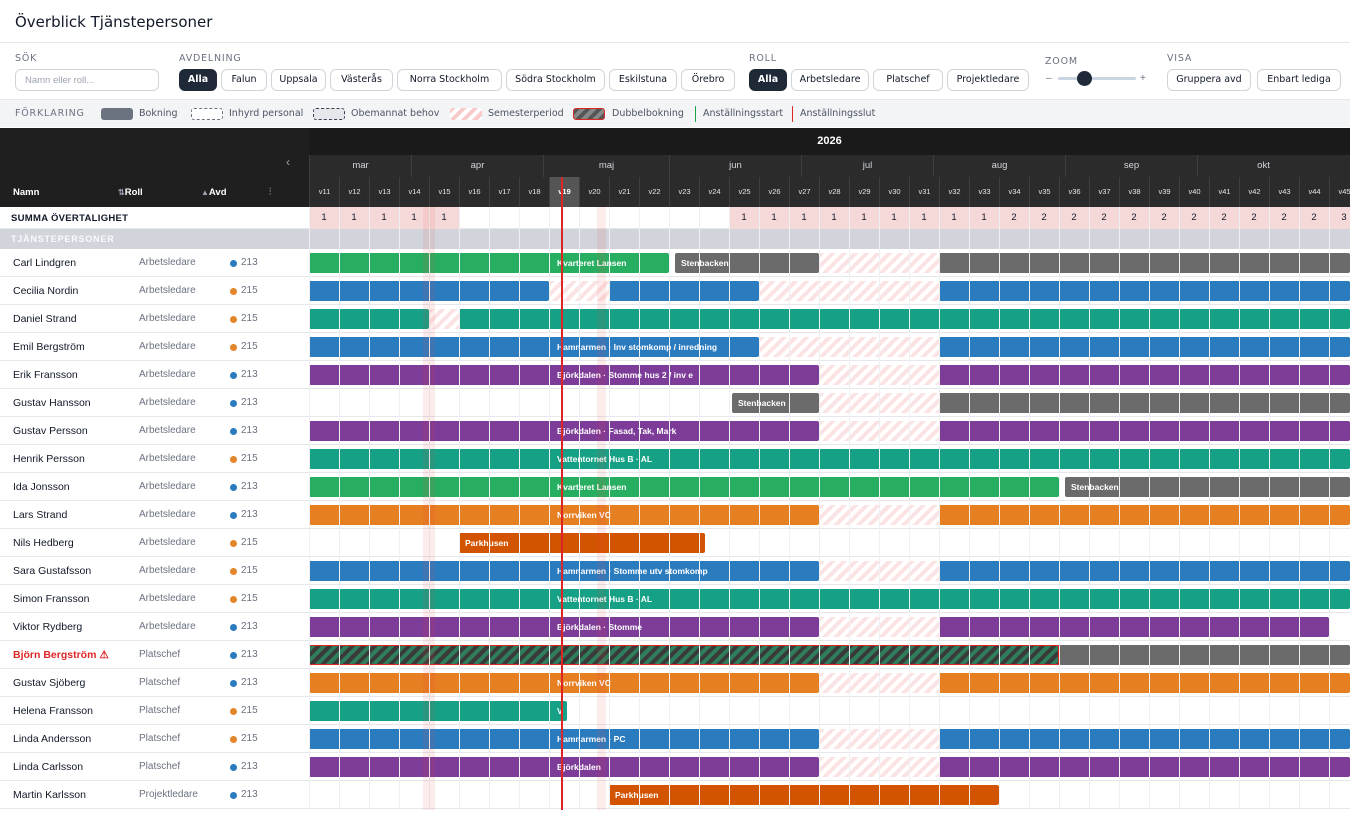 This screenshot has width=1350, height=817. I want to click on role-chip: Alla, so click(768, 80).